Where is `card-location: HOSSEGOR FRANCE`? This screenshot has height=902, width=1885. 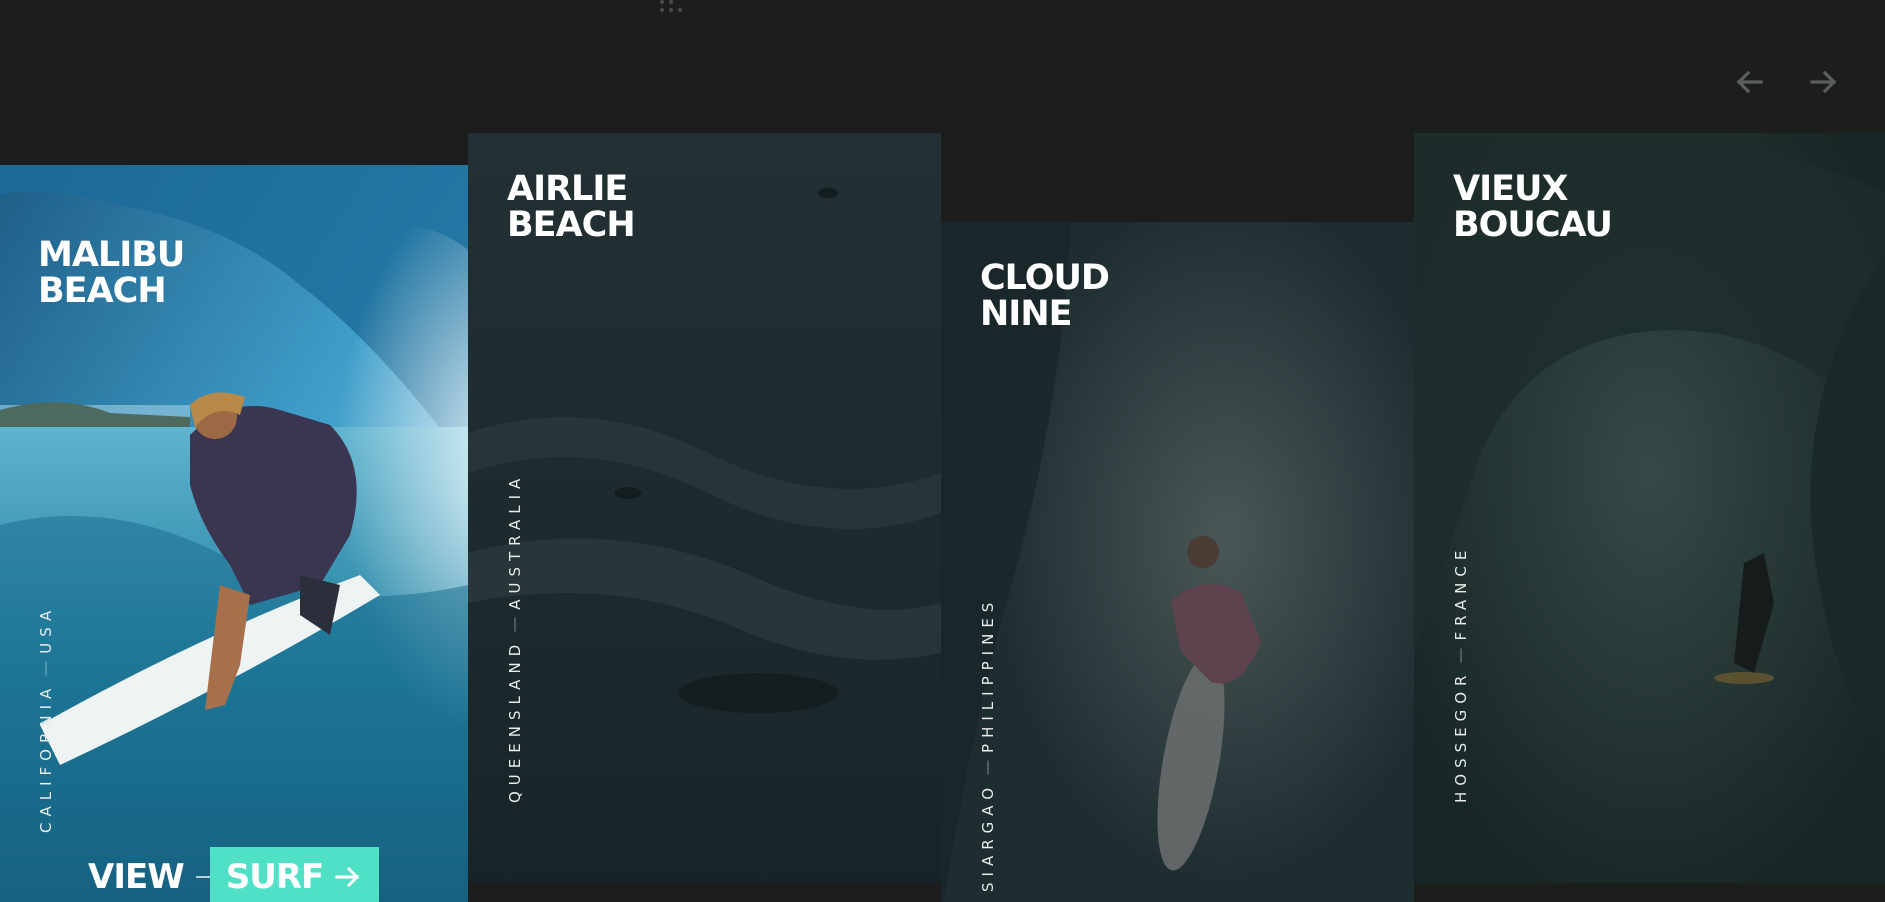 card-location: HOSSEGOR FRANCE is located at coordinates (1461, 673).